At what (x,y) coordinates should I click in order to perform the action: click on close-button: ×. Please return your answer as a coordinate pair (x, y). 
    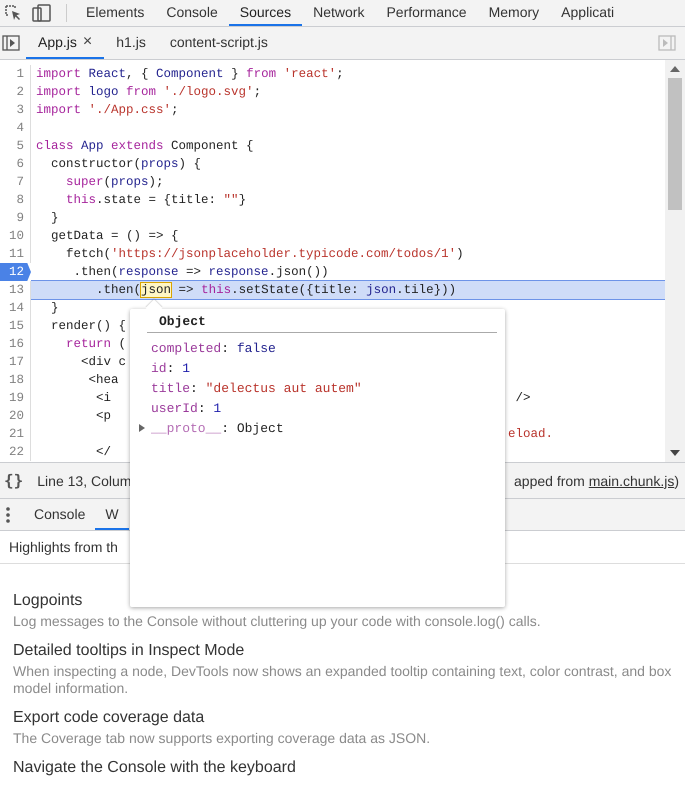
    Looking at the image, I should click on (87, 42).